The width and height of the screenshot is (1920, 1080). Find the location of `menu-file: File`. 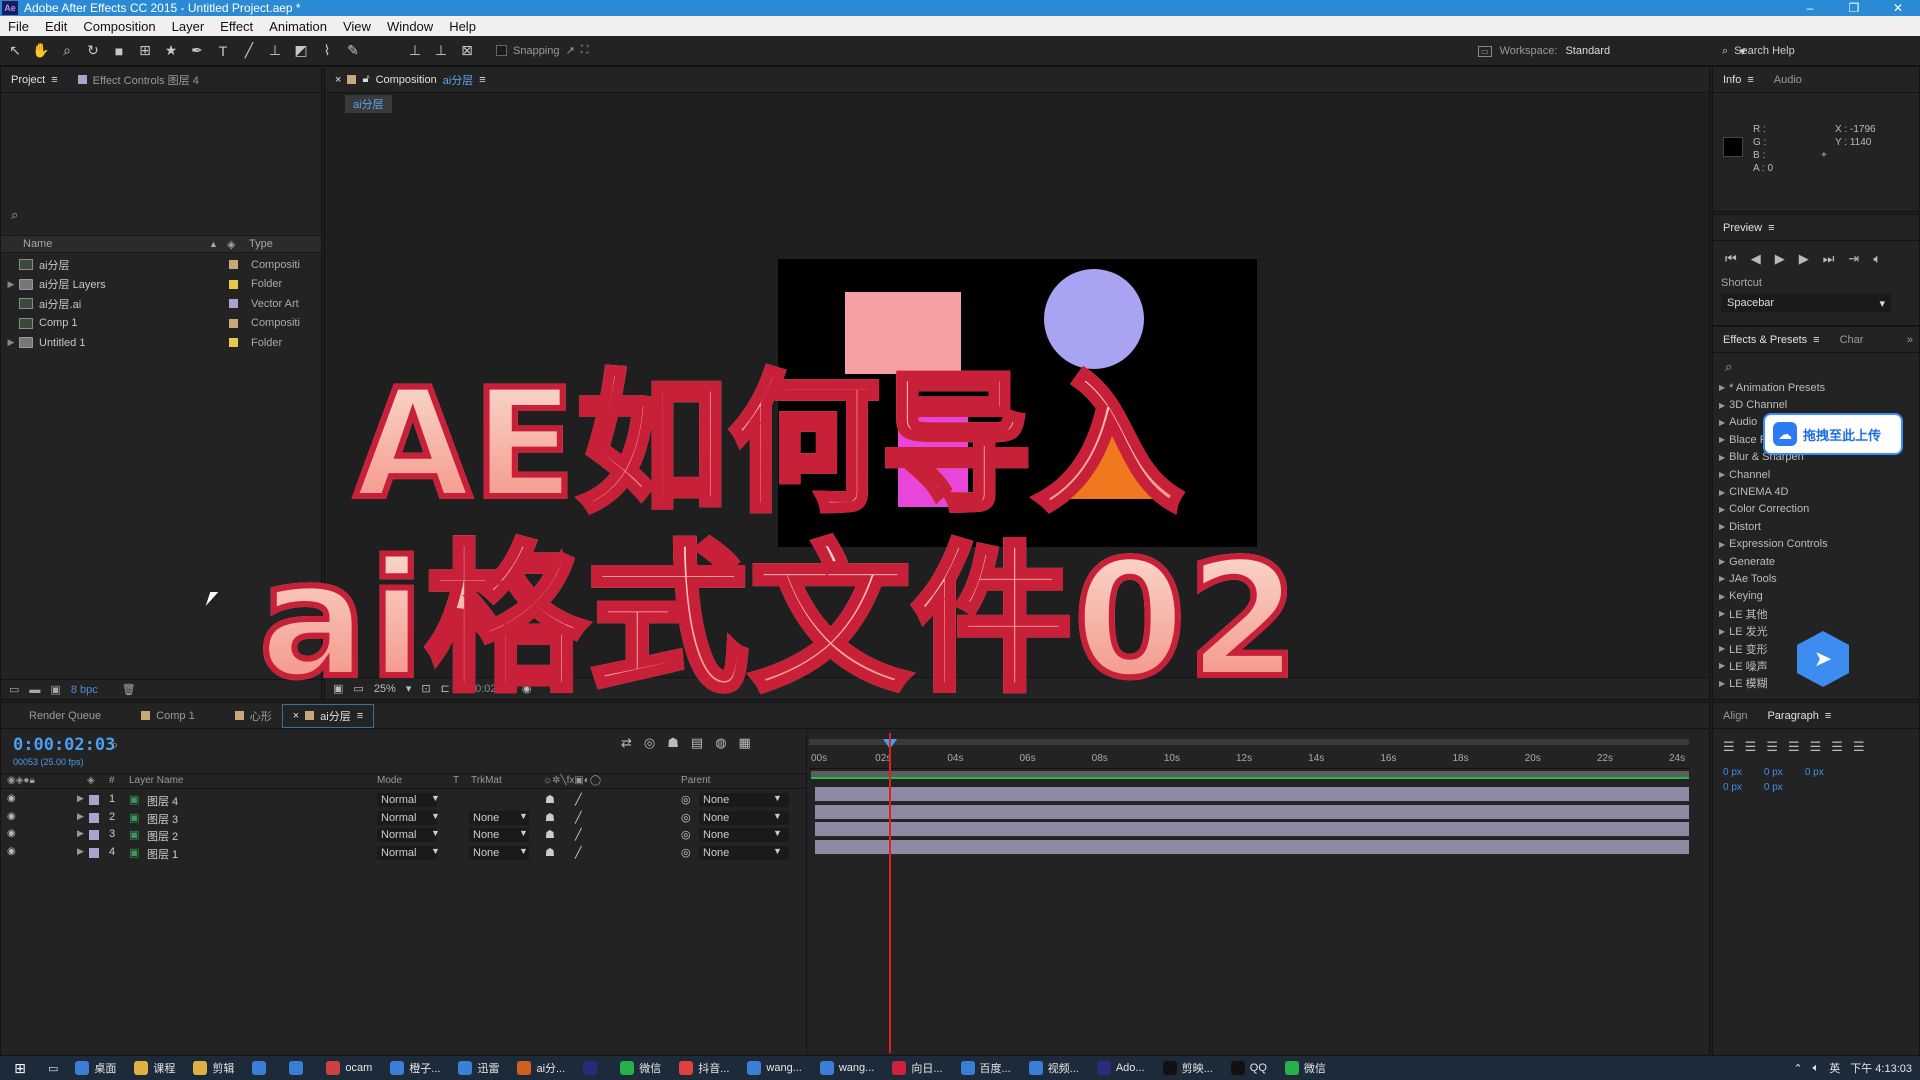

menu-file: File is located at coordinates (18, 26).